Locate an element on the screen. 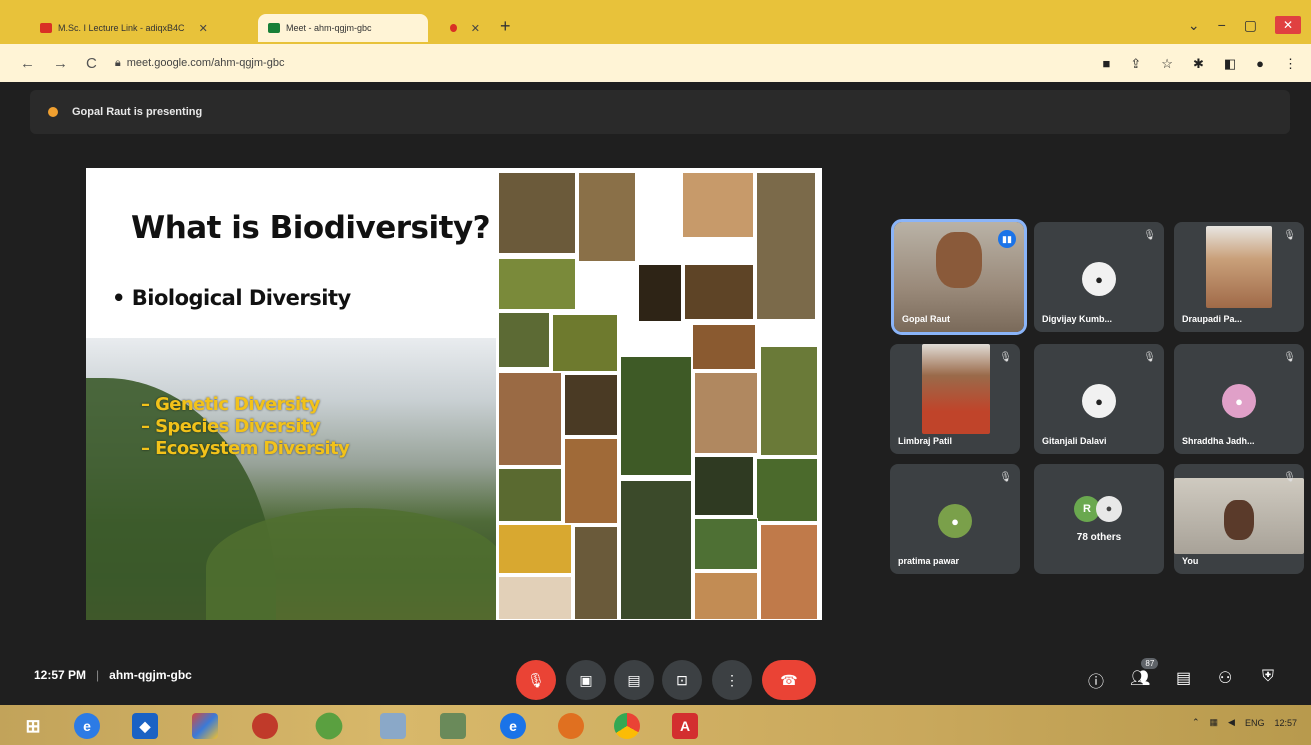  participant-video is located at coordinates (956, 389).